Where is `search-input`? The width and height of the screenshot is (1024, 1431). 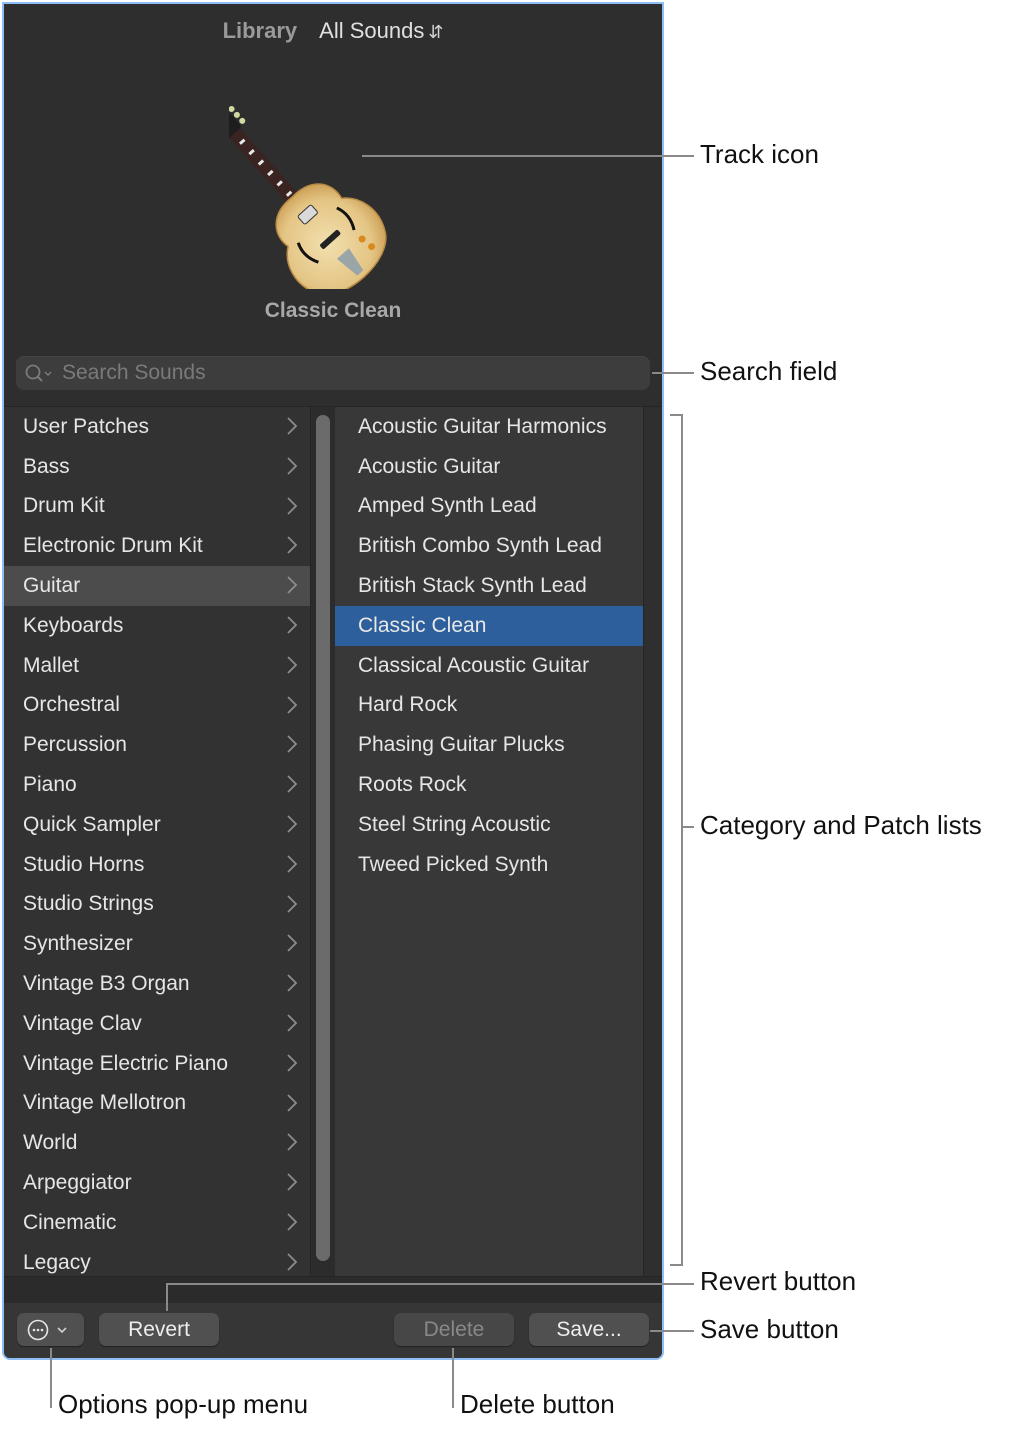 search-input is located at coordinates (342, 373).